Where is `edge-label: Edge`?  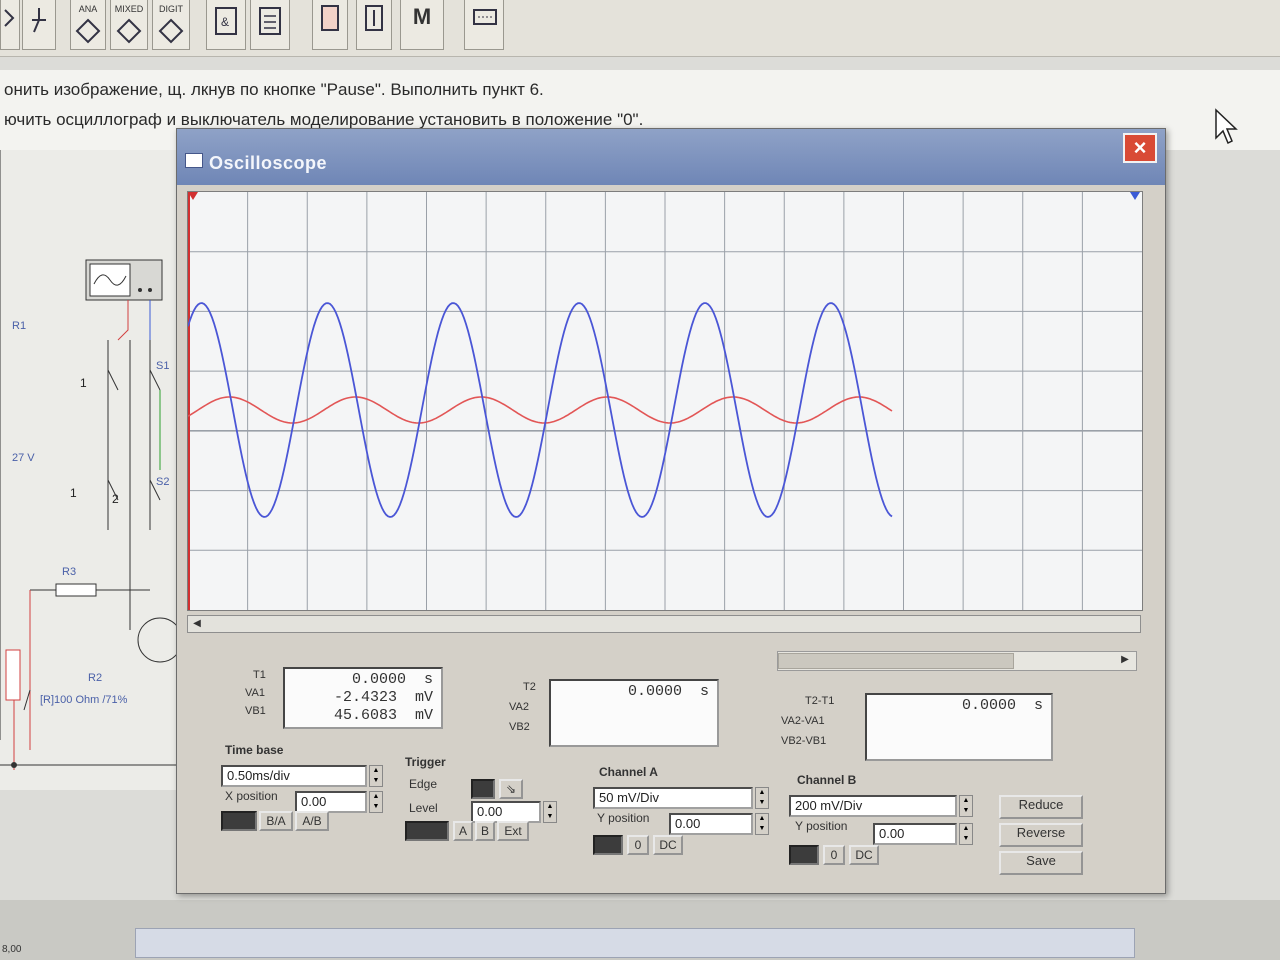
edge-label: Edge is located at coordinates (423, 784).